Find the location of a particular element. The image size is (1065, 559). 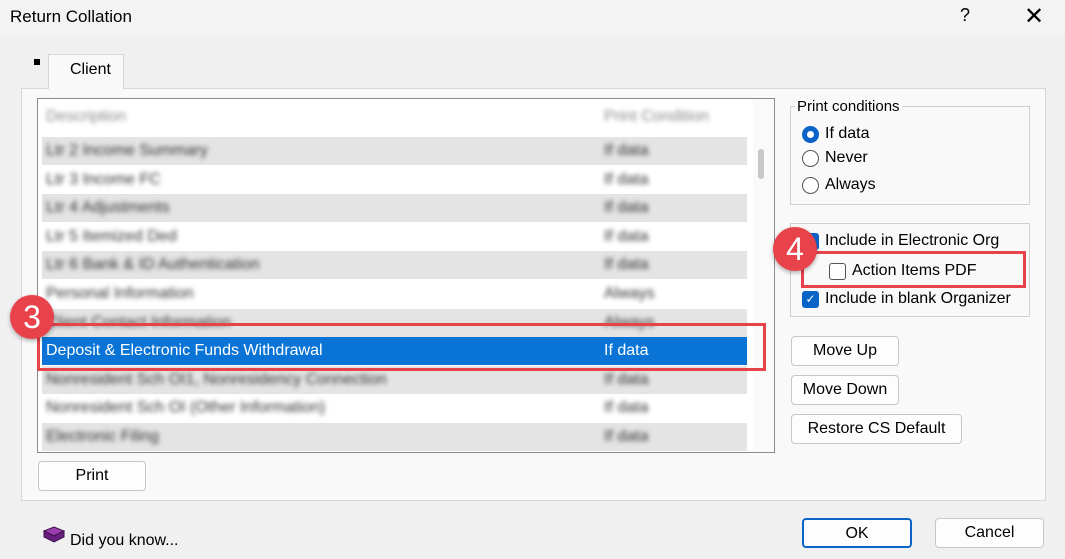

move-up-button: Move Up is located at coordinates (845, 351).